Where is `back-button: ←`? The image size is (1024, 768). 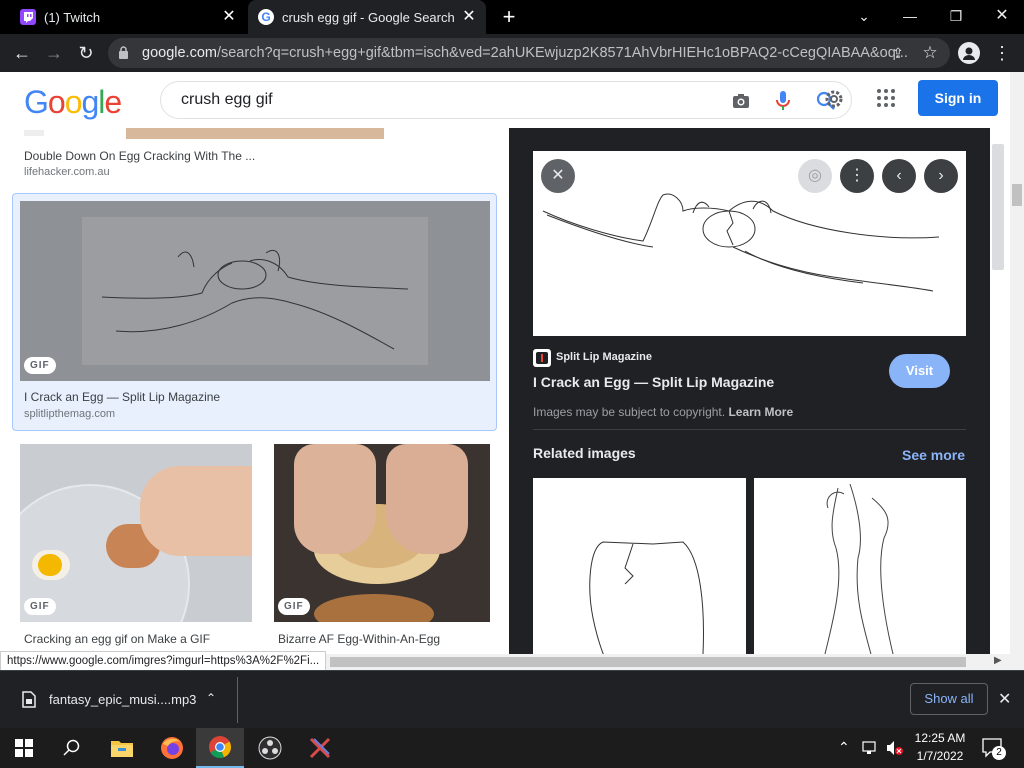 back-button: ← is located at coordinates (22, 53).